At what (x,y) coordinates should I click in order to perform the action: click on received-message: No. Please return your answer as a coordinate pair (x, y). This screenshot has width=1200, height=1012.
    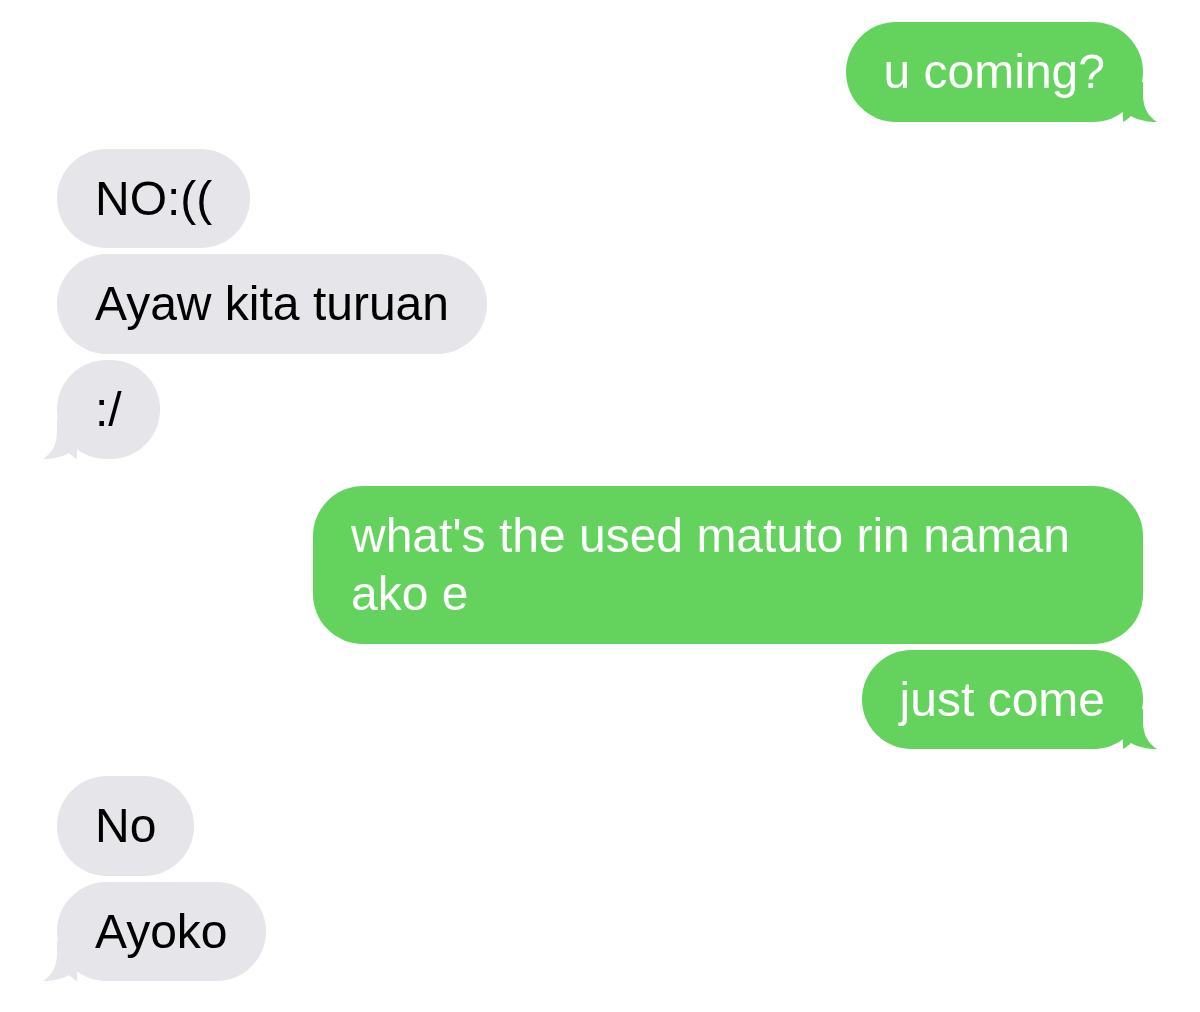
    Looking at the image, I should click on (126, 826).